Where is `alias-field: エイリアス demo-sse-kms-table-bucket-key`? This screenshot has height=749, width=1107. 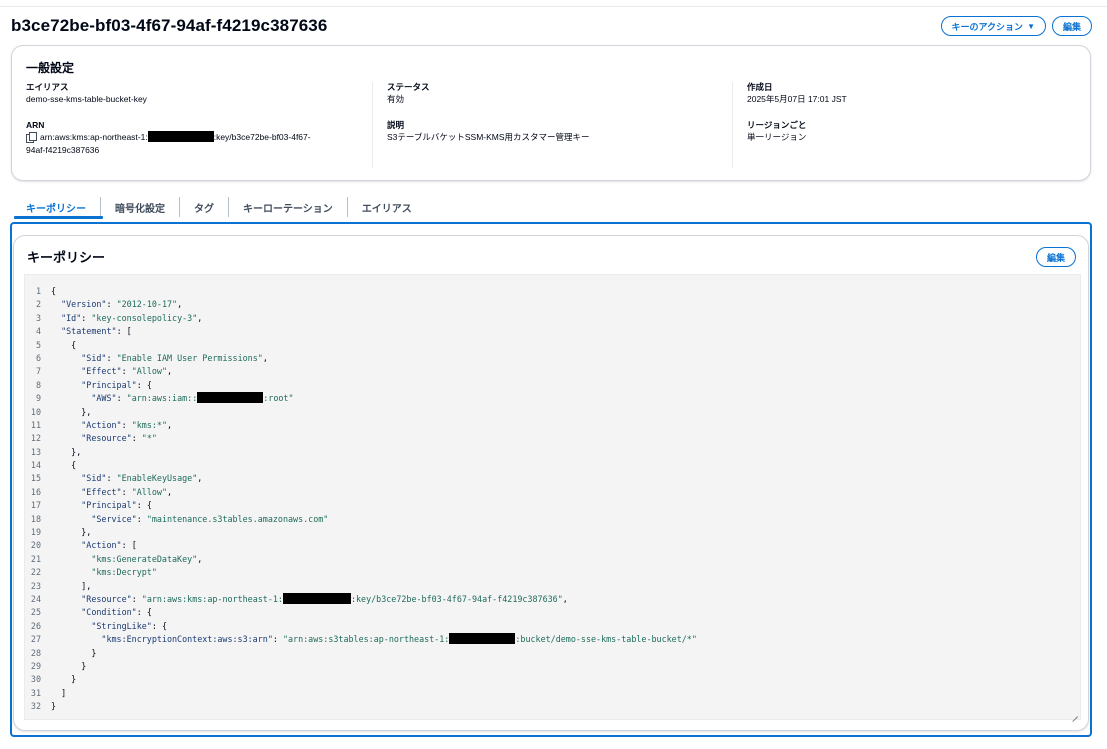 alias-field: エイリアス demo-sse-kms-table-bucket-key is located at coordinates (191, 94).